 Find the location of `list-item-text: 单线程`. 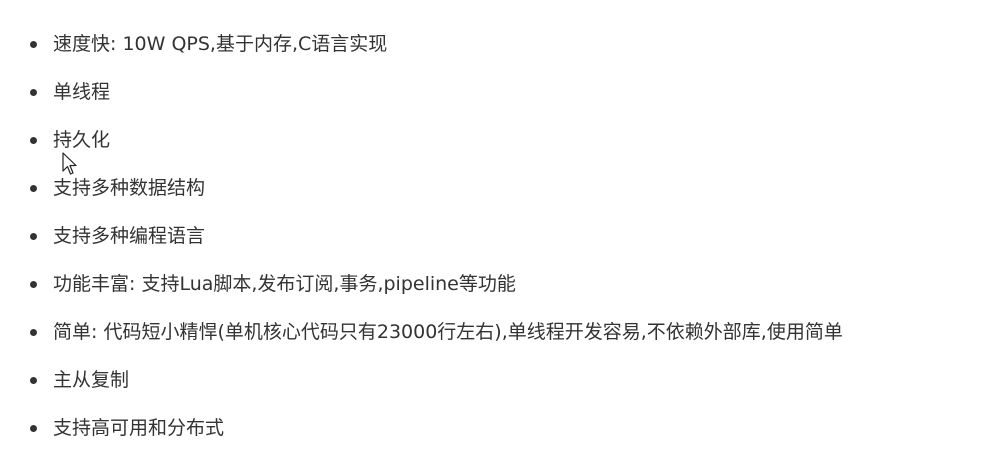

list-item-text: 单线程 is located at coordinates (82, 92).